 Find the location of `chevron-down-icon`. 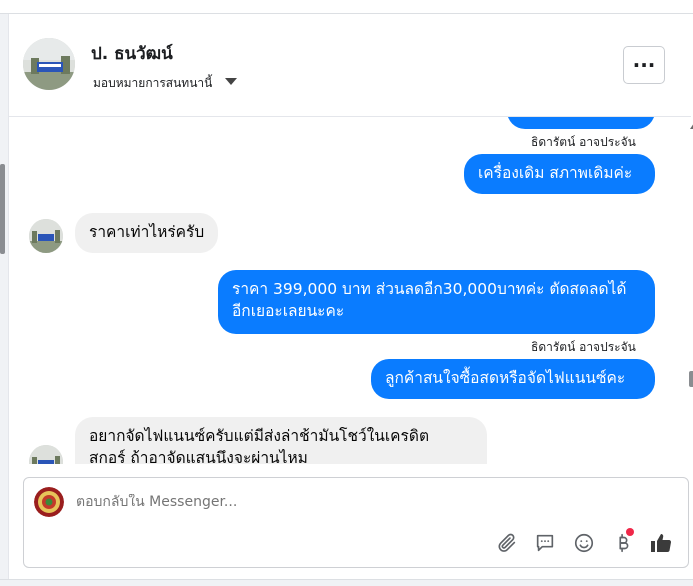

chevron-down-icon is located at coordinates (231, 81).